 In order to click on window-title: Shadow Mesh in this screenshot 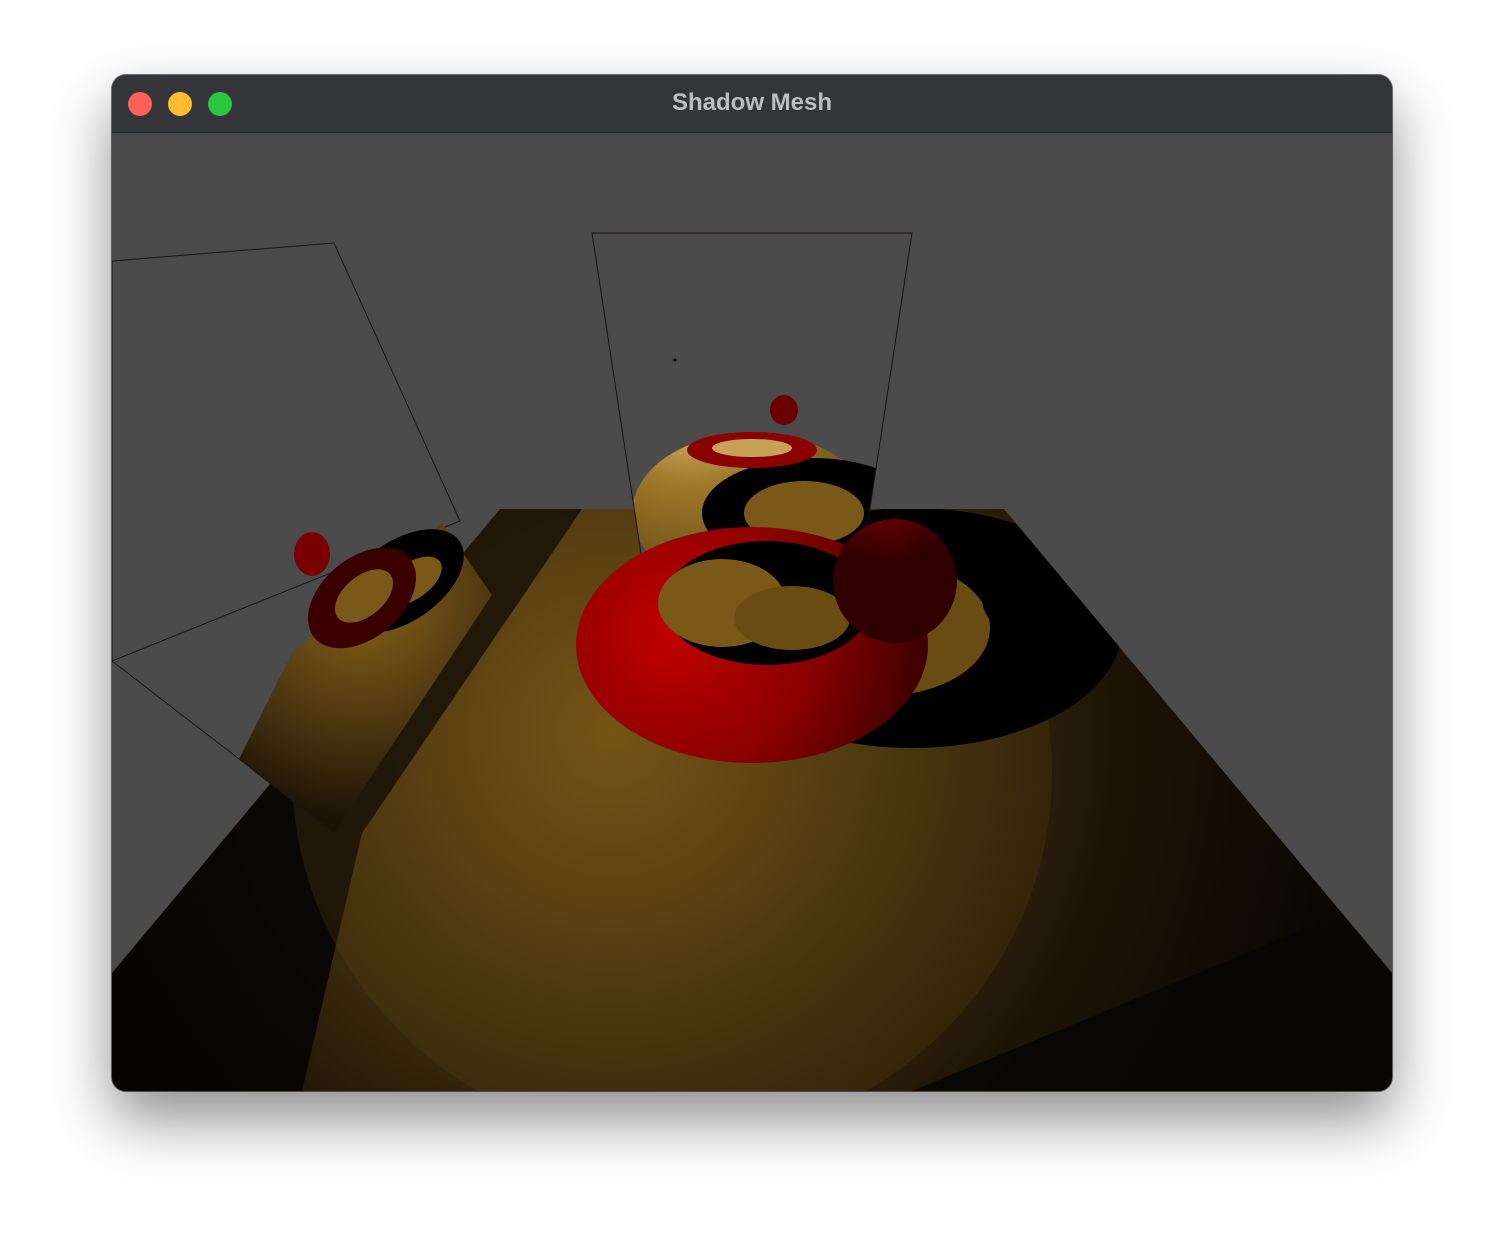, I will do `click(752, 102)`.